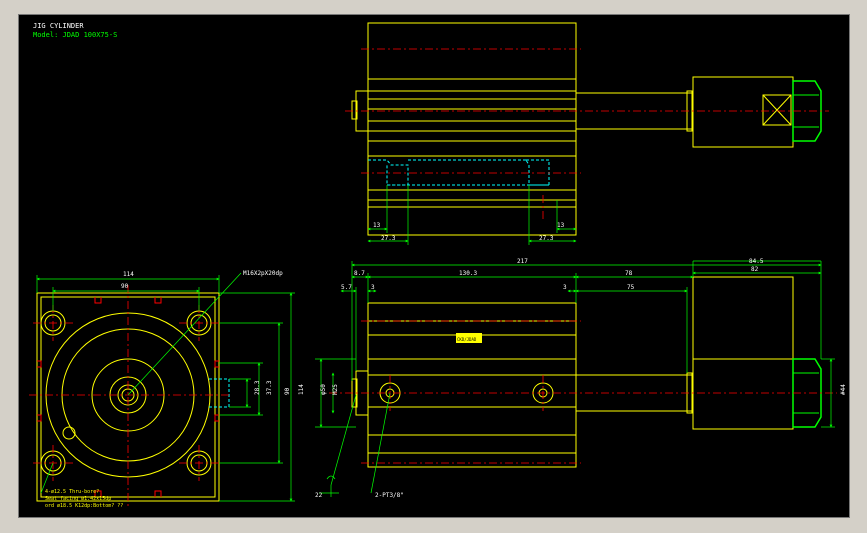 Image resolution: width=867 pixels, height=533 pixels. Describe the element at coordinates (472, 385) in the screenshot. I see `front-body` at that location.